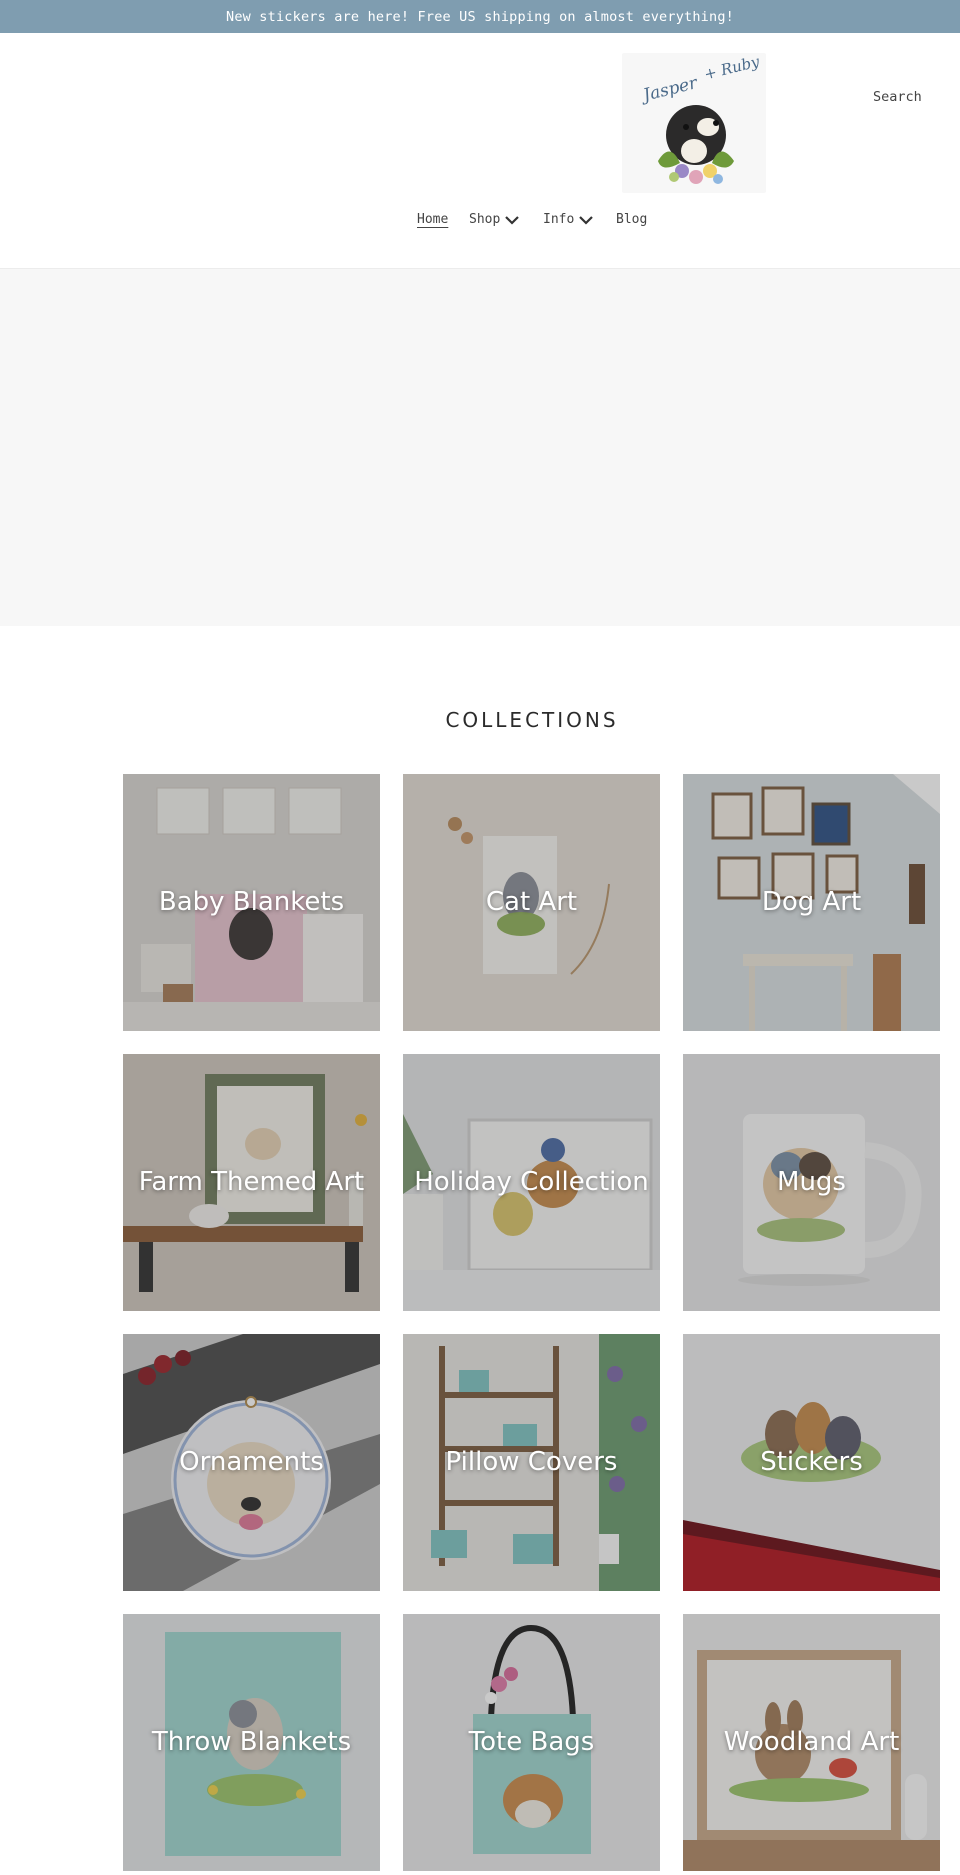 The width and height of the screenshot is (960, 1875). What do you see at coordinates (732, 68) in the screenshot?
I see `svg-text: + Ruby` at bounding box center [732, 68].